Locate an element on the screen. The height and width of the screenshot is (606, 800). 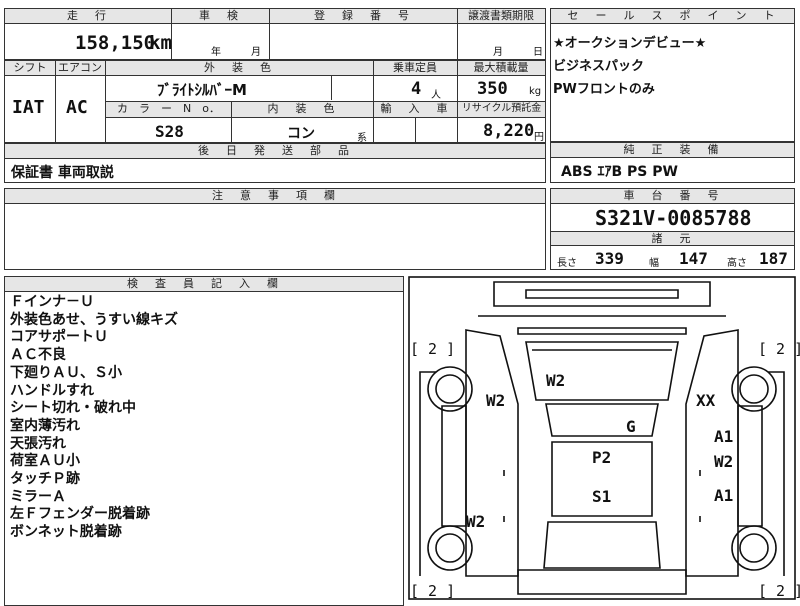
mark-left-front: W2 is located at coordinates (496, 400).